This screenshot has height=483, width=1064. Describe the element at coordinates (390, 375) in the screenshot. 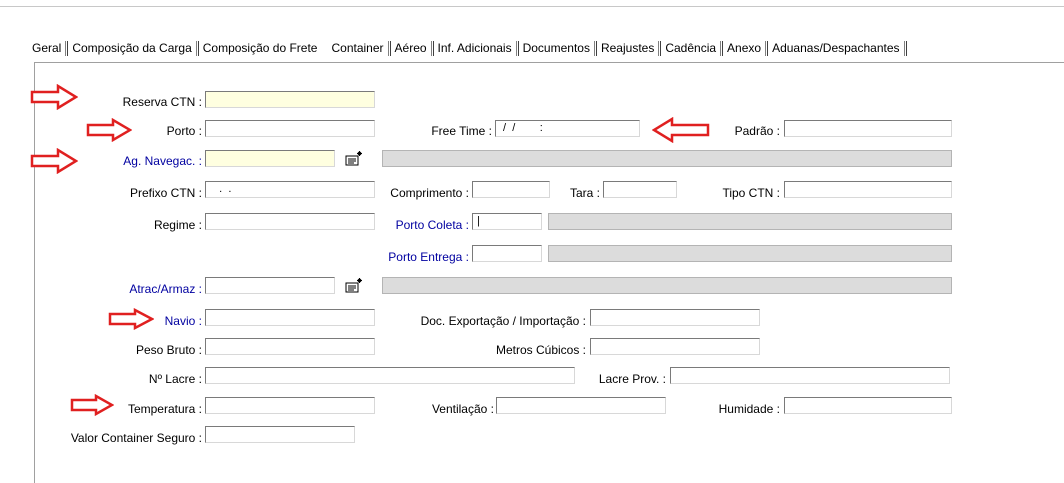

I see `lacre-input` at that location.